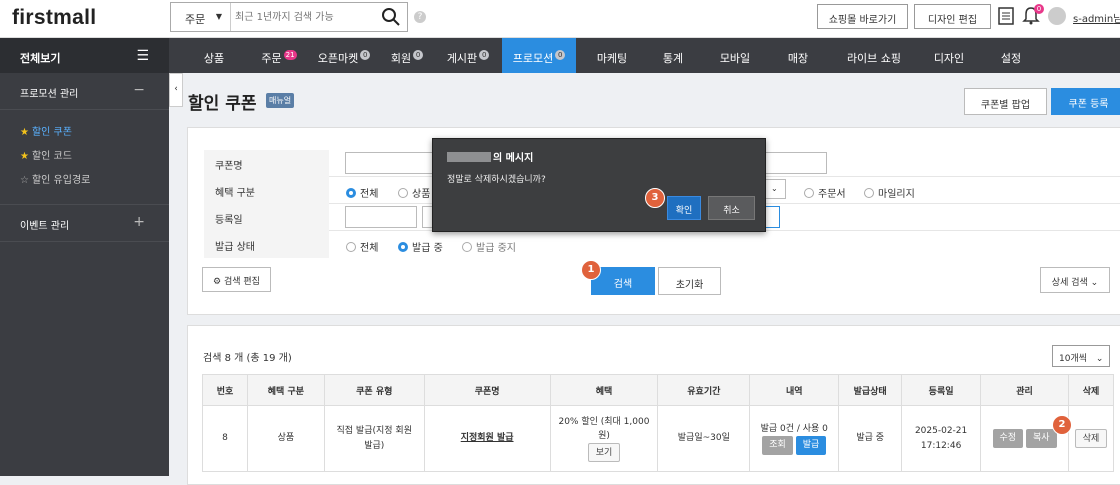 The height and width of the screenshot is (485, 1120). I want to click on logo: firstmall, so click(54, 18).